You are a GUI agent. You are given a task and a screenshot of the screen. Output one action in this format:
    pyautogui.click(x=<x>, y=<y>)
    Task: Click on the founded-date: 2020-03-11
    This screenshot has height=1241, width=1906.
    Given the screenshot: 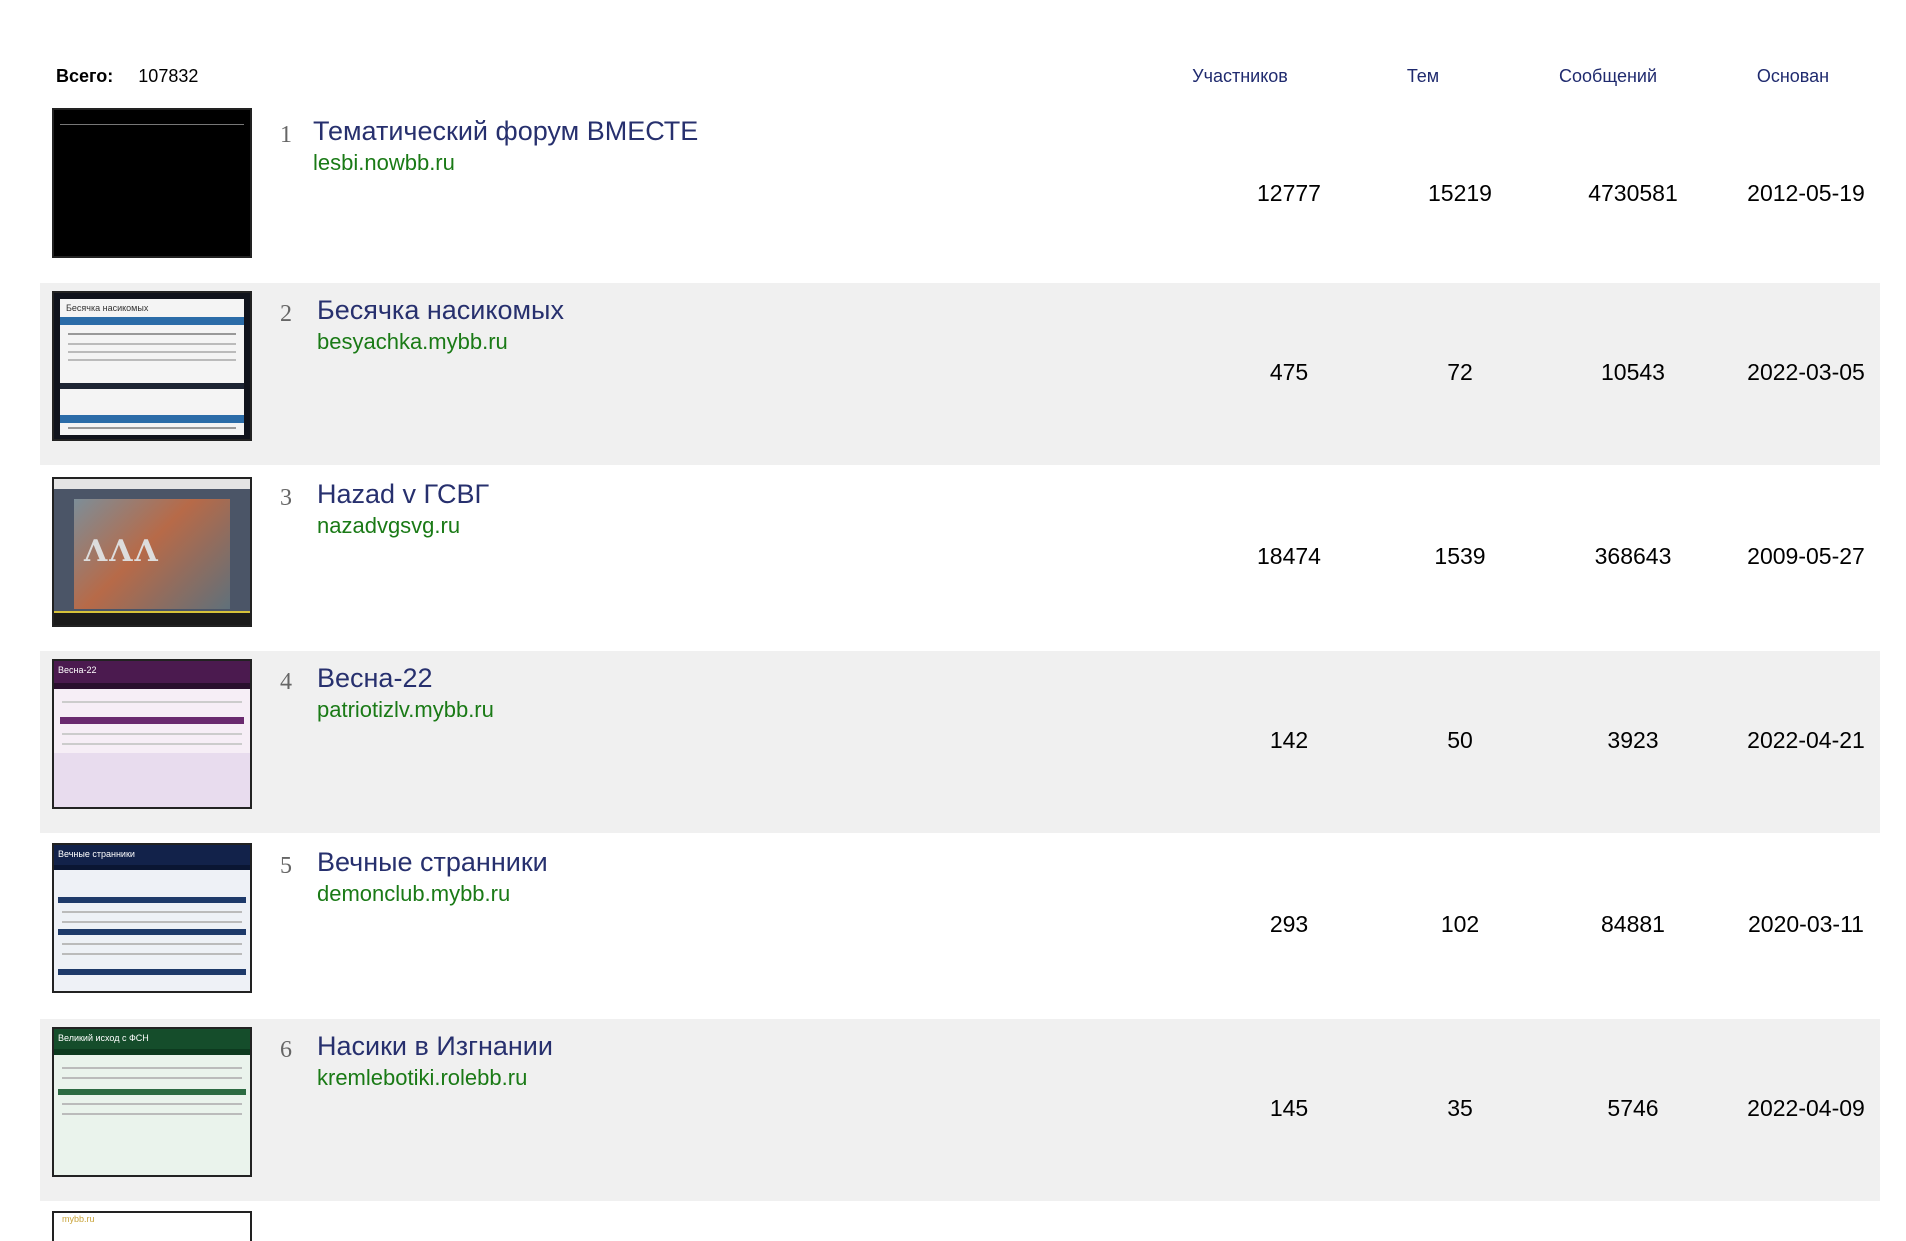 What is the action you would take?
    pyautogui.click(x=1806, y=924)
    